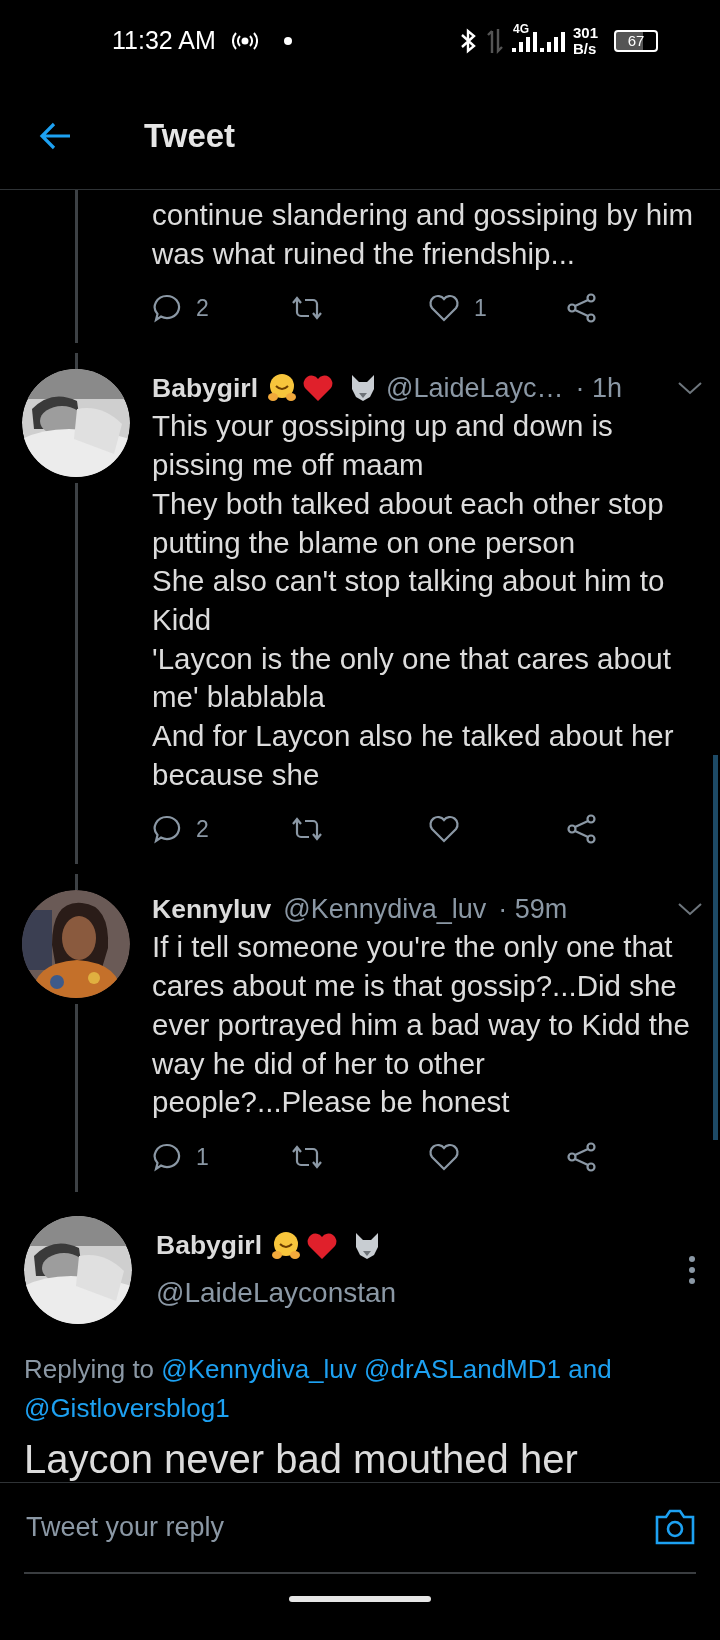 The image size is (720, 1640). I want to click on battery-text: 67, so click(636, 41).